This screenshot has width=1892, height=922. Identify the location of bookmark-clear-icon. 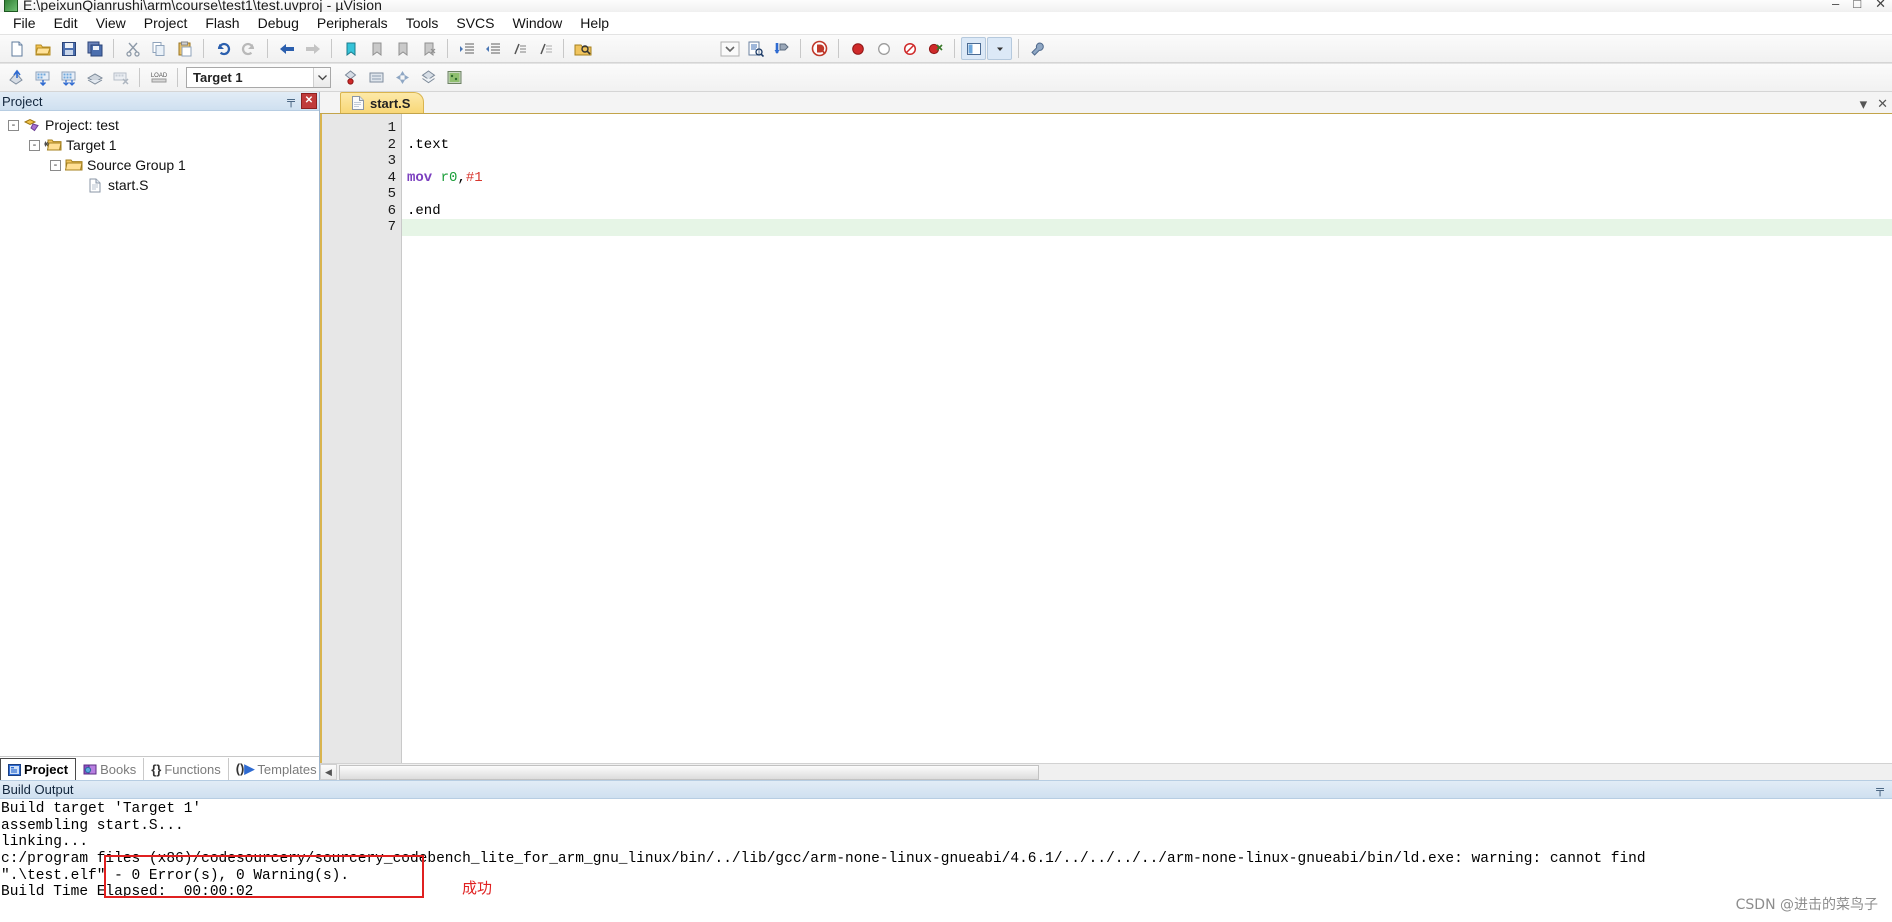
(428, 48).